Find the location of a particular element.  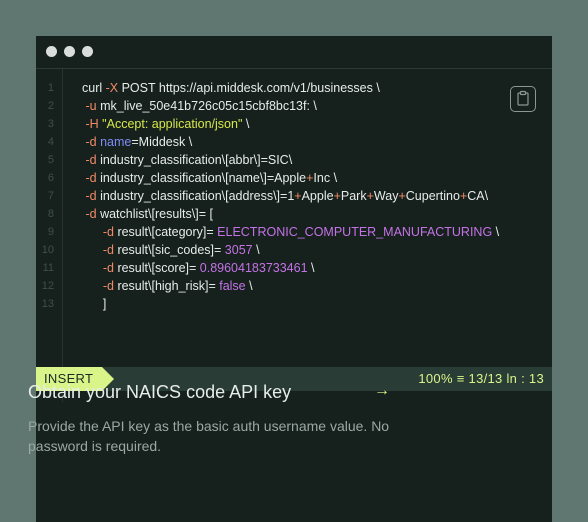

line-number: 9 is located at coordinates (50, 232).